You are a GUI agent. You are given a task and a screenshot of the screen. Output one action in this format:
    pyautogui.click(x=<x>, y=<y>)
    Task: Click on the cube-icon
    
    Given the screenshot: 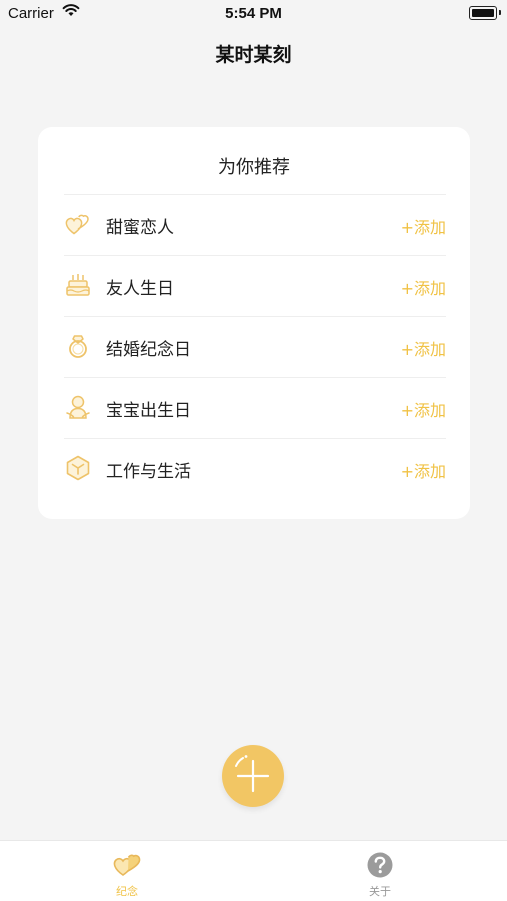 What is the action you would take?
    pyautogui.click(x=78, y=468)
    